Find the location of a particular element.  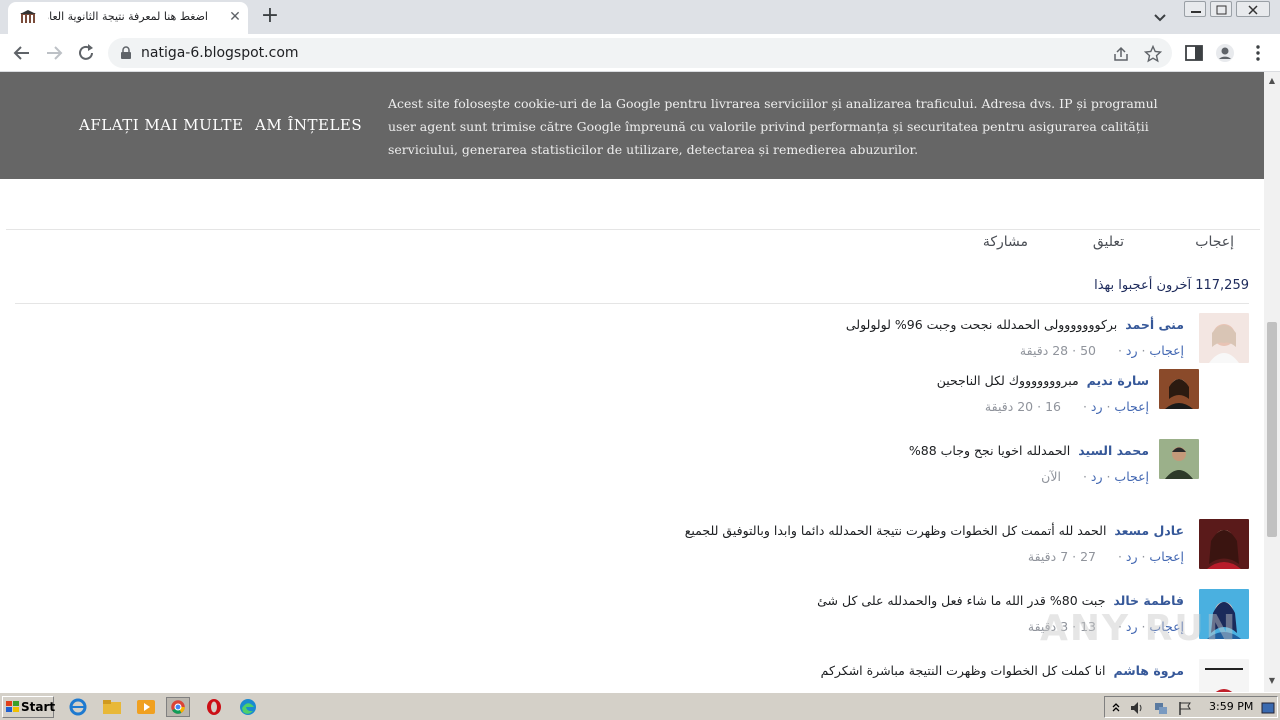

reload-icon is located at coordinates (86, 53).